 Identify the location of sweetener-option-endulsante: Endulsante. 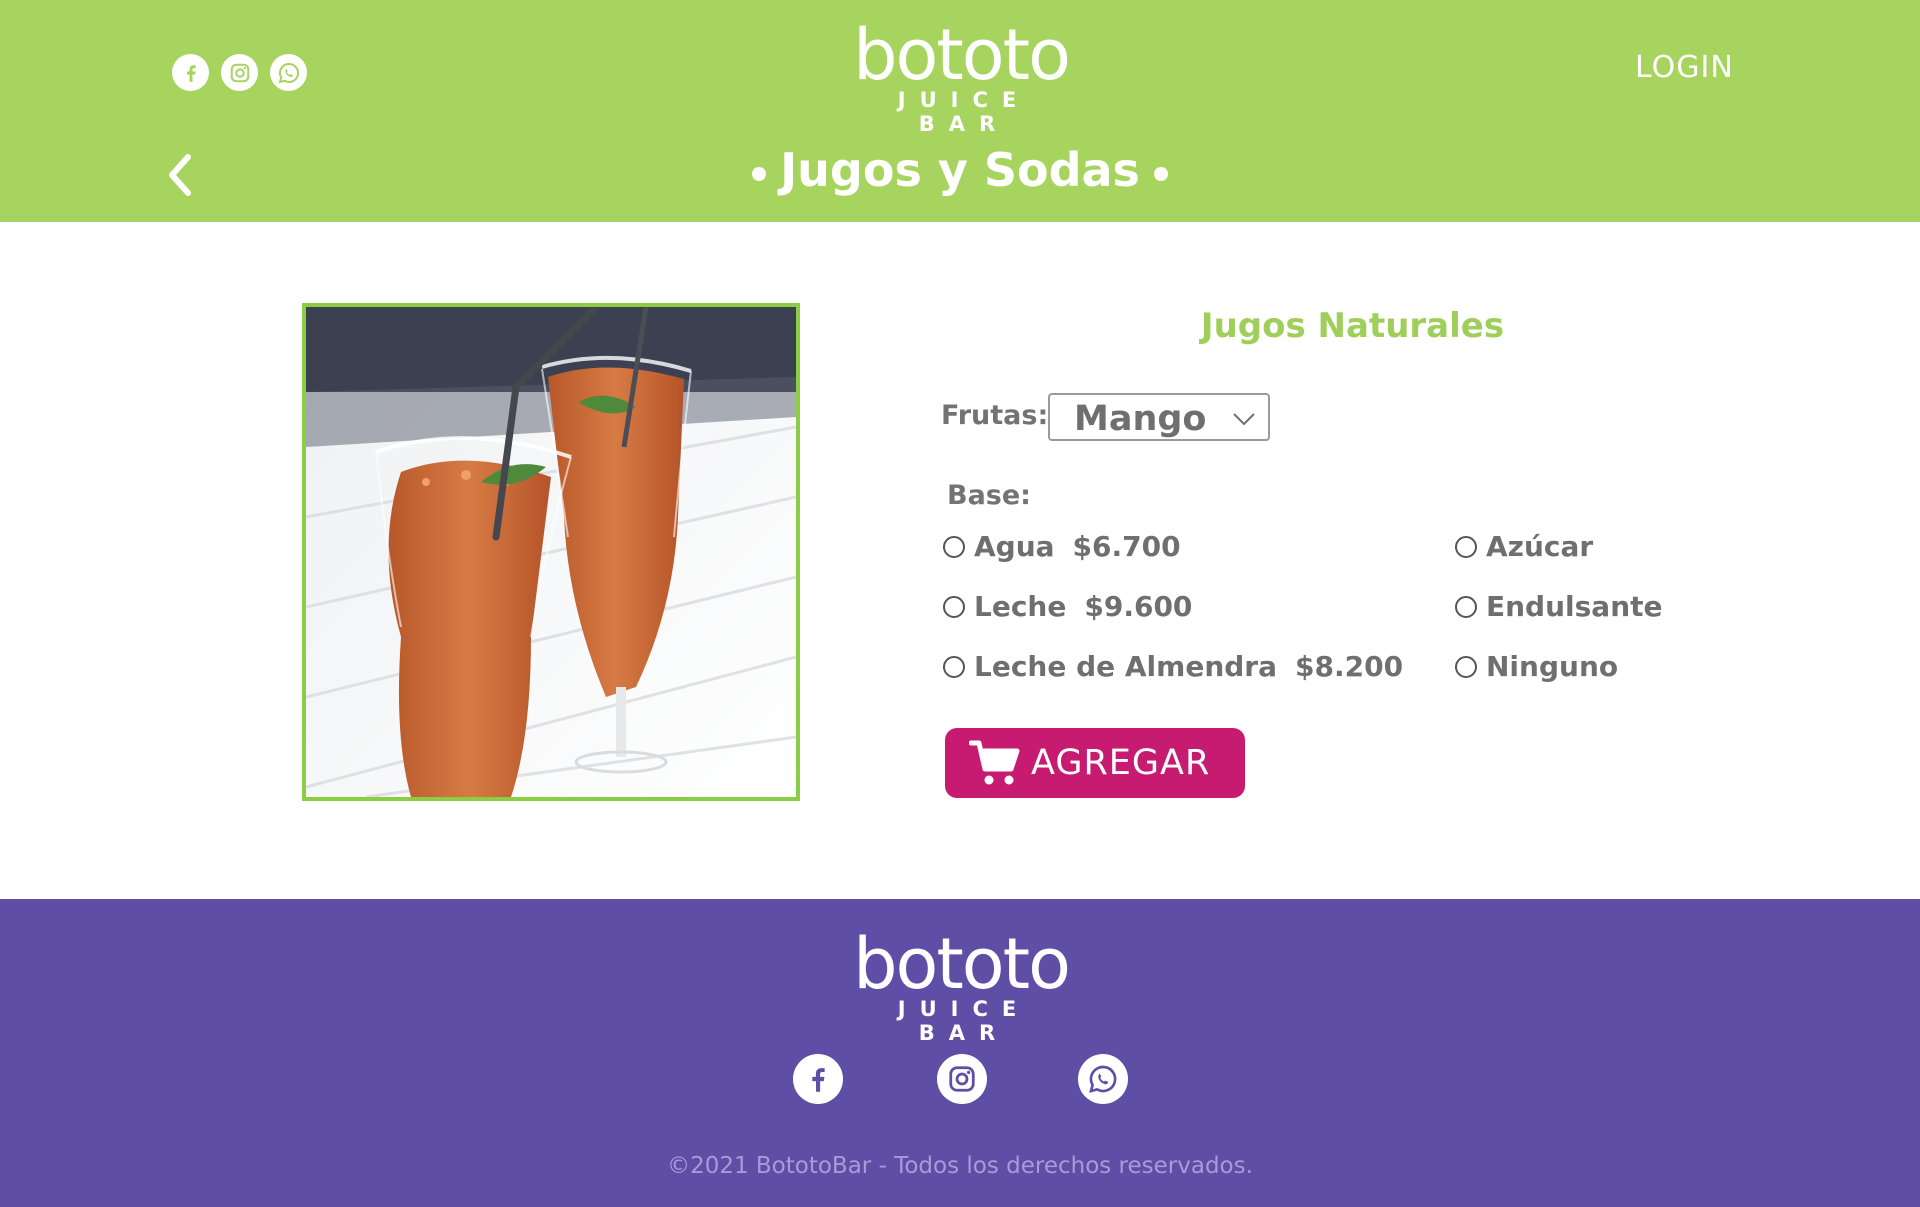
(1559, 606).